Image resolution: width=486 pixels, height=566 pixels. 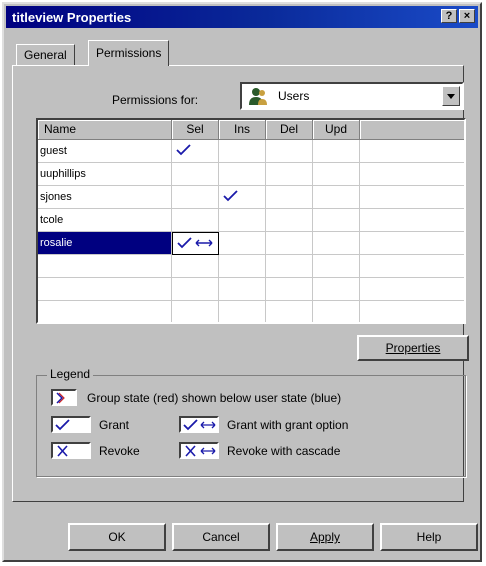 I want to click on users-icon, so click(x=258, y=96).